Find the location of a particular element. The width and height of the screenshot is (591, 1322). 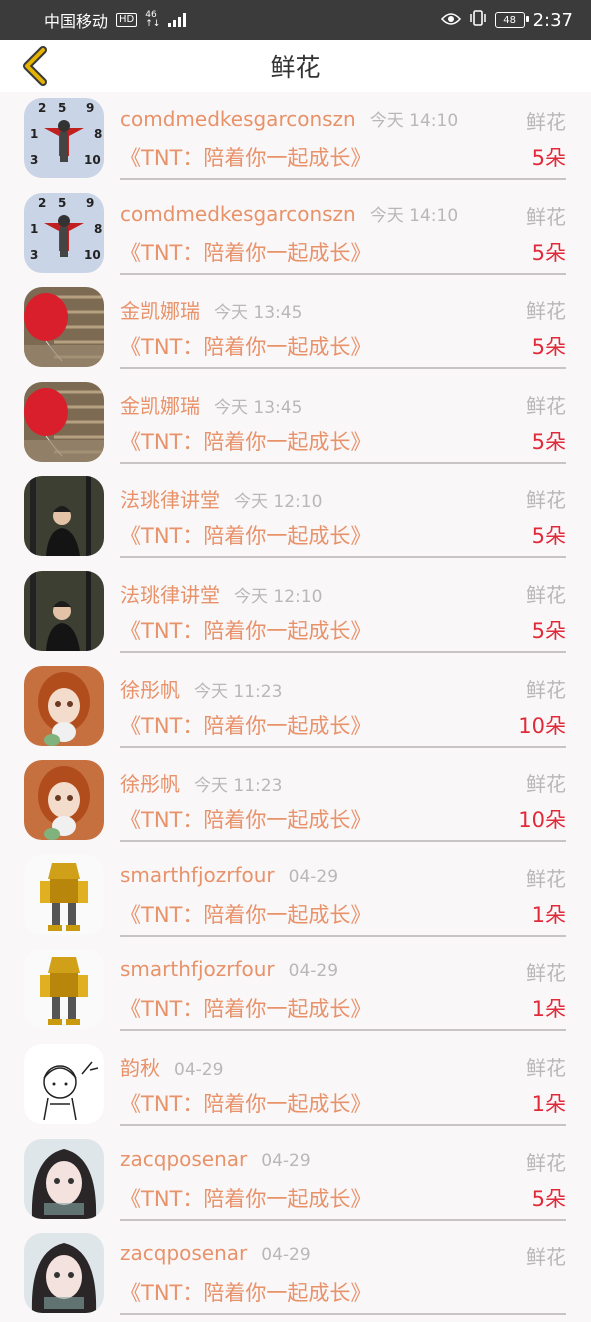

page-title: 鲜花 is located at coordinates (295, 67).